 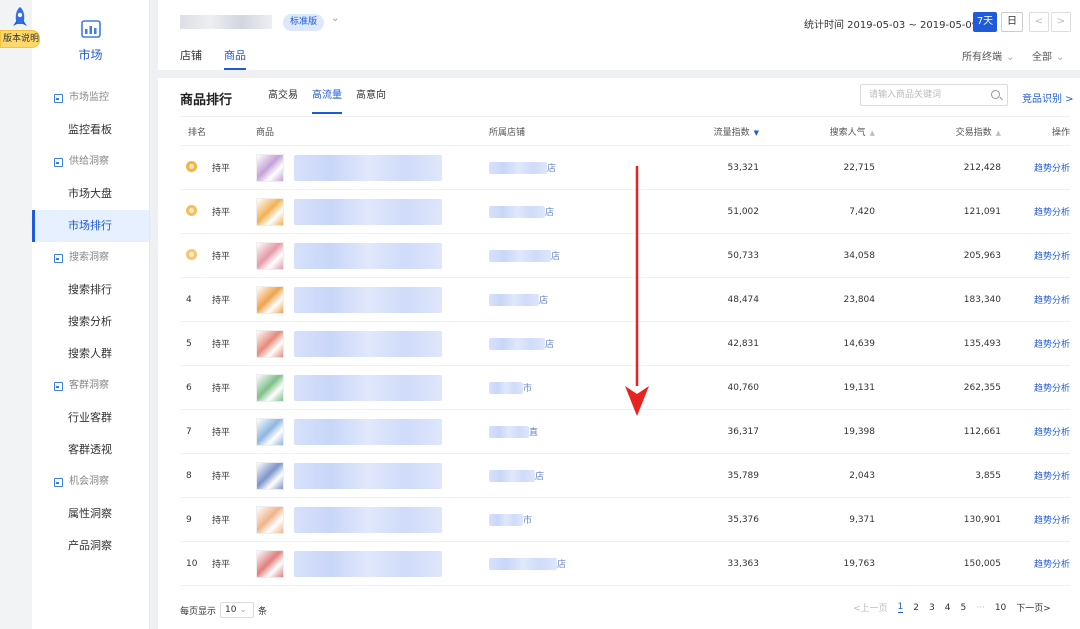 I want to click on sidebar-item: 搜索分析, so click(x=90, y=322).